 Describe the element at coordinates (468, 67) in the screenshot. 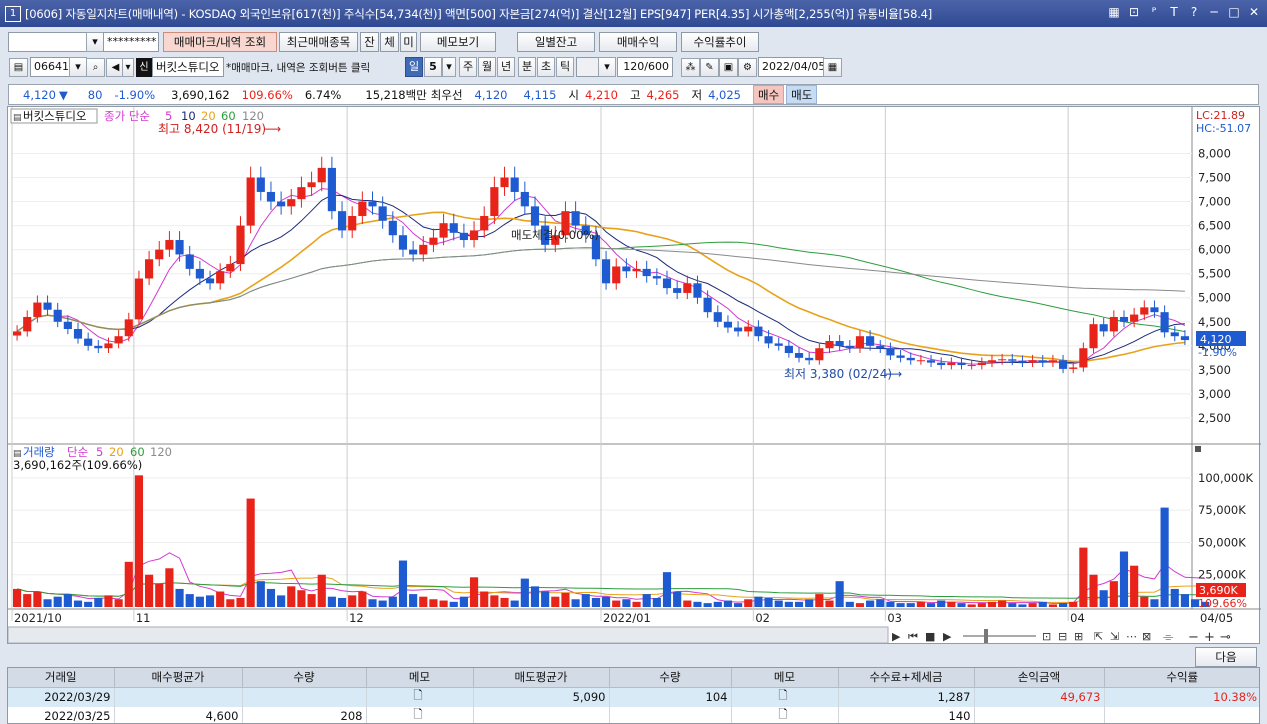

I see `period-week-tab: 주` at that location.